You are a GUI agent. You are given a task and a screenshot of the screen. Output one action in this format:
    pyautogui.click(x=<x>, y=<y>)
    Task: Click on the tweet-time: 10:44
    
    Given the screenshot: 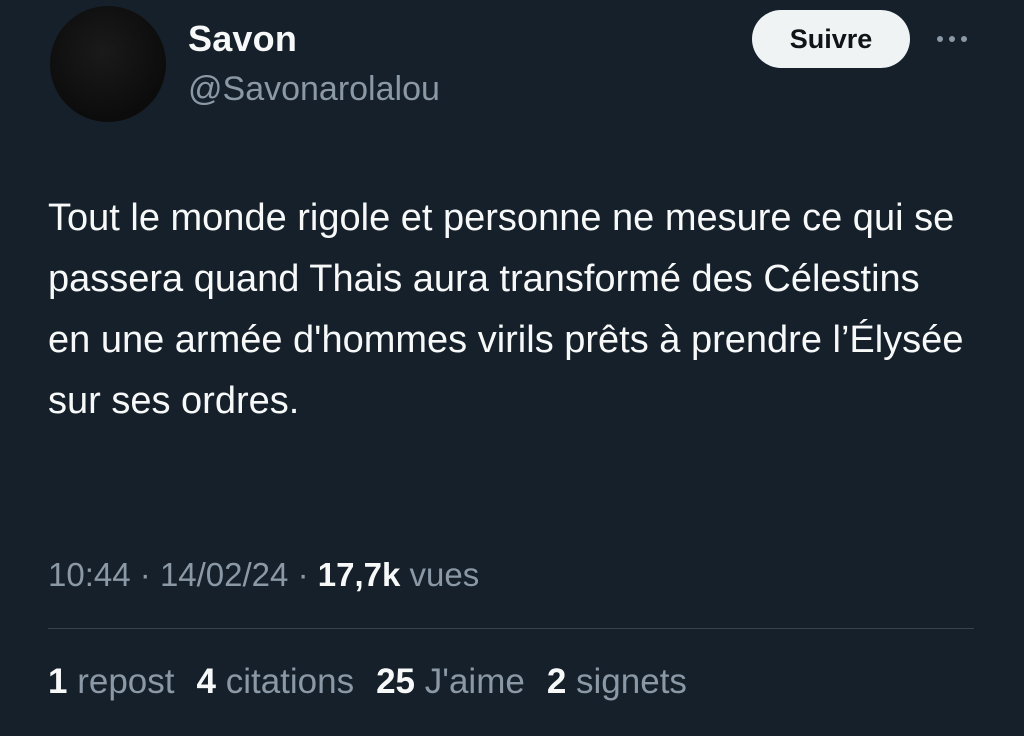 What is the action you would take?
    pyautogui.click(x=89, y=574)
    